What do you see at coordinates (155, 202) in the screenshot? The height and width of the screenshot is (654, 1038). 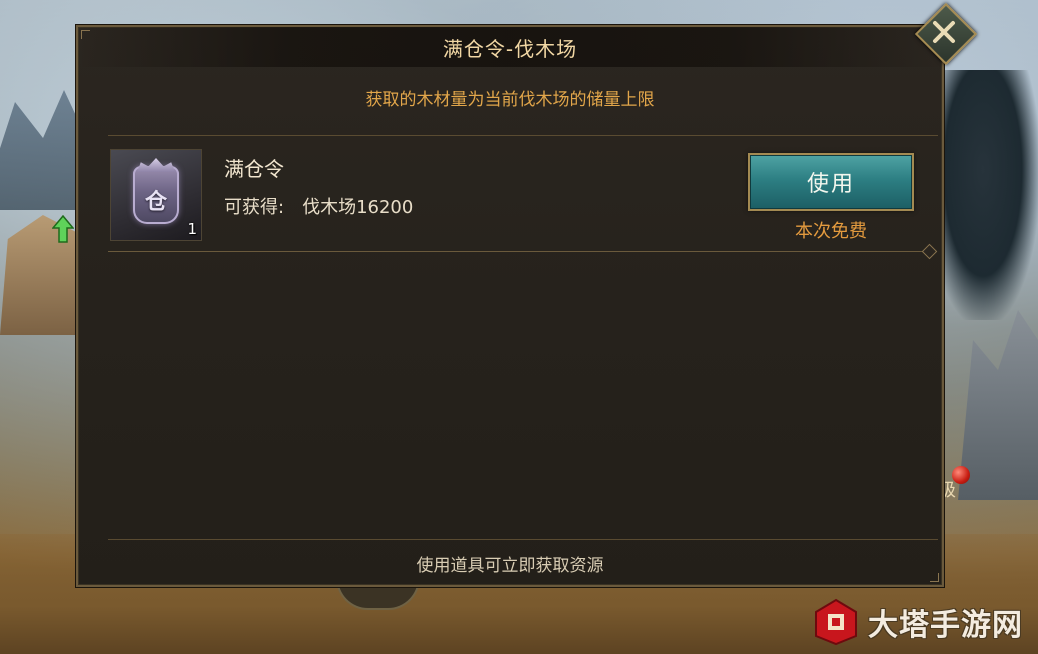 I see `token-glyph: 仓` at bounding box center [155, 202].